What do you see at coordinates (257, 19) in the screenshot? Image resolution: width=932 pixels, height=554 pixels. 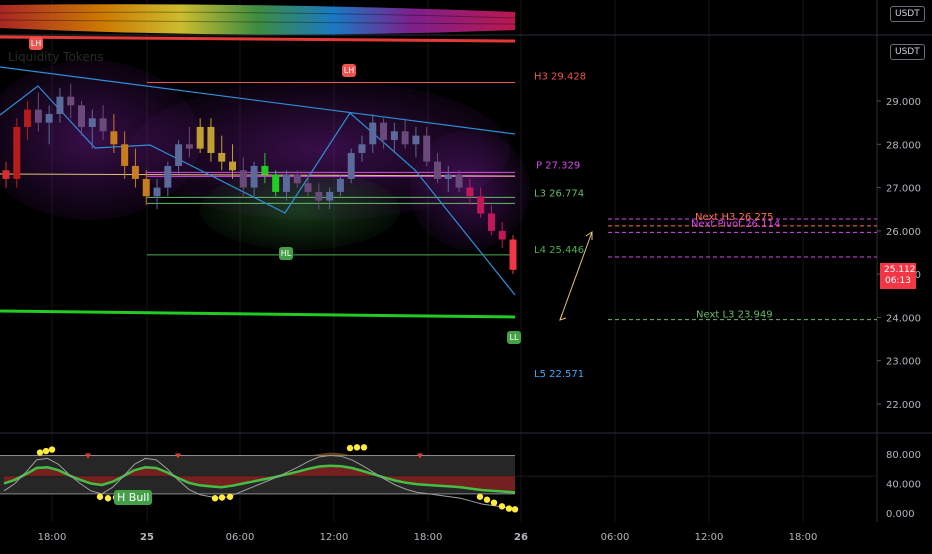 I see `rainbow-band` at bounding box center [257, 19].